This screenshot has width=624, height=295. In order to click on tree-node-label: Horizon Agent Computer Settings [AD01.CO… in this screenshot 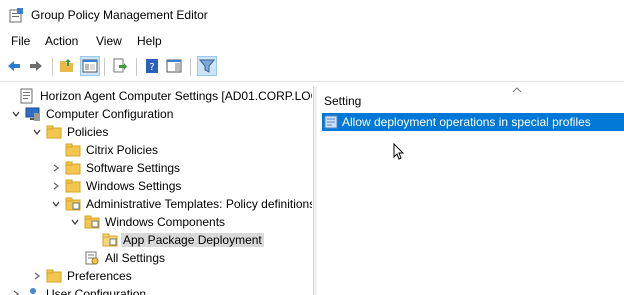, I will do `click(176, 96)`.